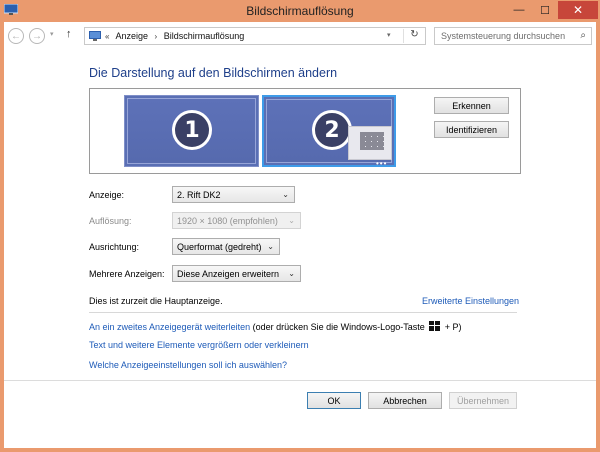  I want to click on maximize-button: ☐, so click(545, 10).